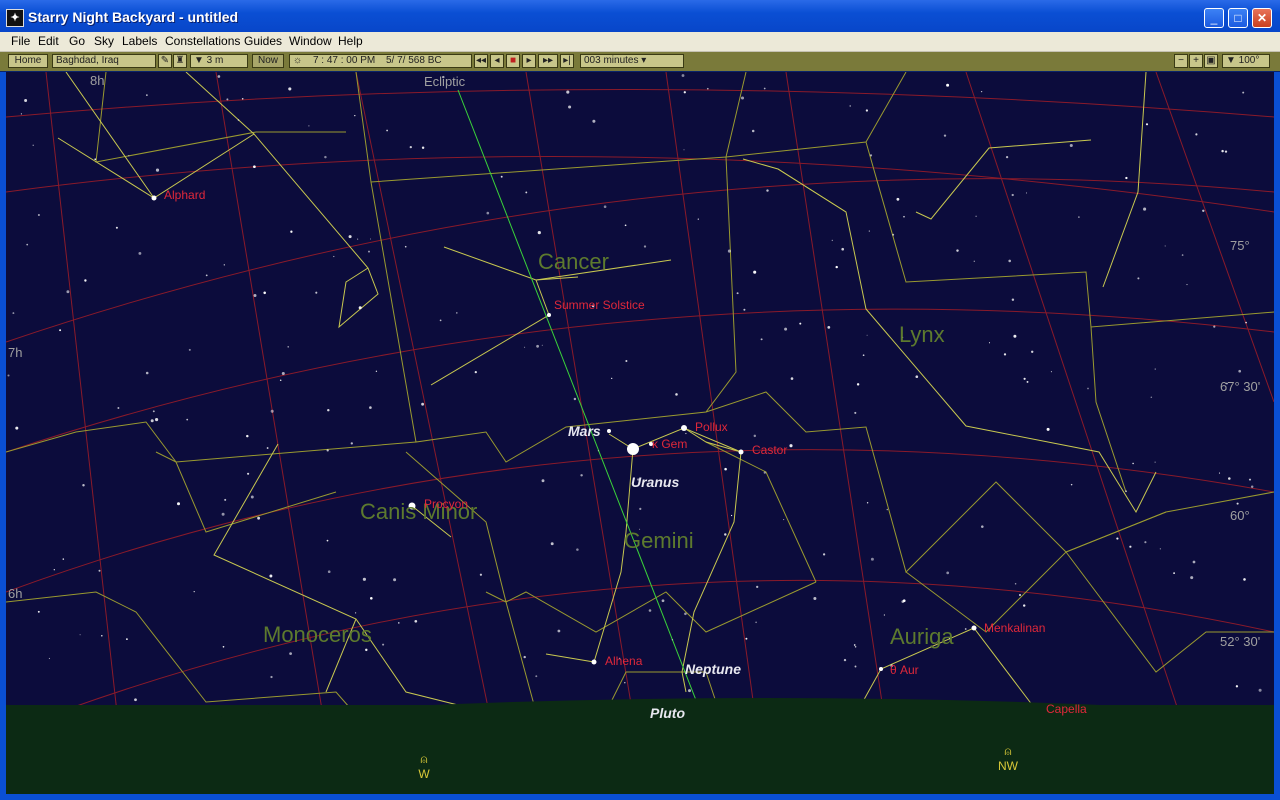  What do you see at coordinates (104, 61) in the screenshot?
I see `location-field: Baghdad, Iraq` at bounding box center [104, 61].